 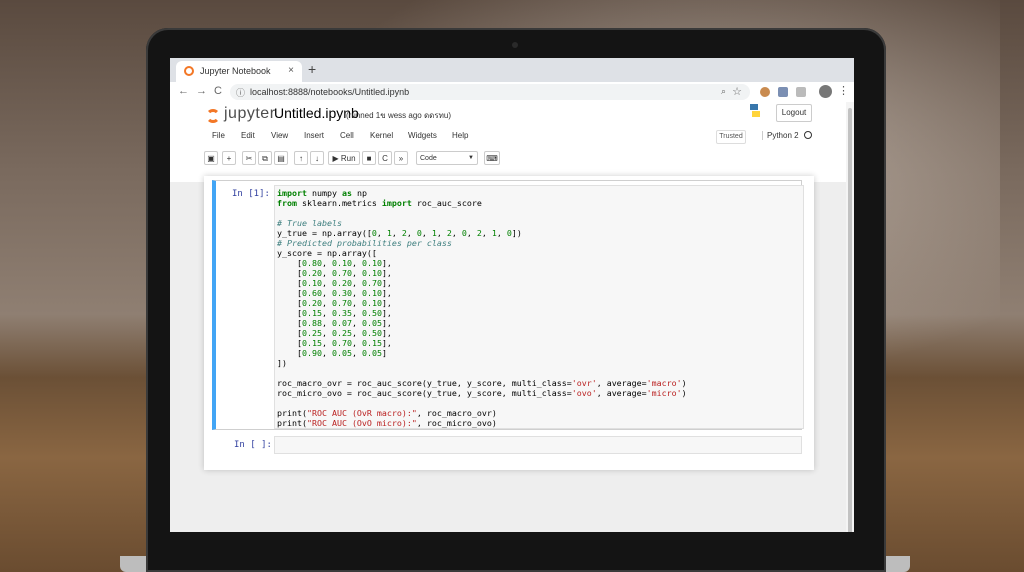 I want to click on logout-button: Logout, so click(x=794, y=113).